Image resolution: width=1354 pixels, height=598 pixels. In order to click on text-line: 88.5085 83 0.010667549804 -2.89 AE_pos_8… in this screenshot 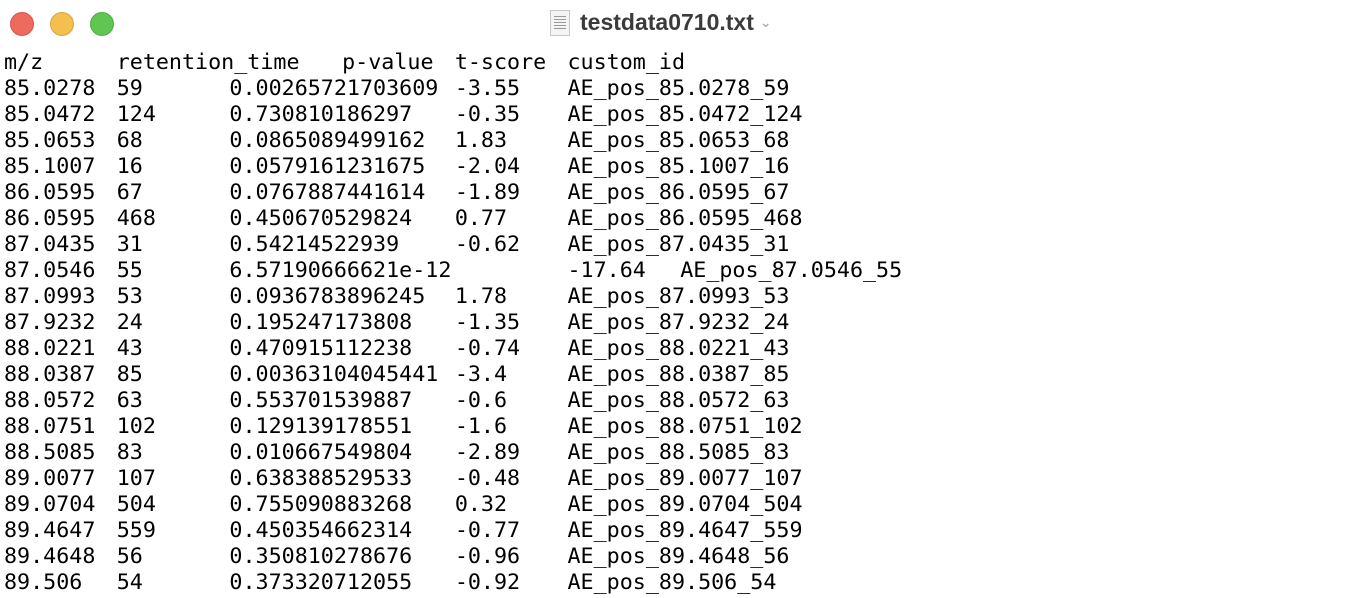, I will do `click(397, 452)`.